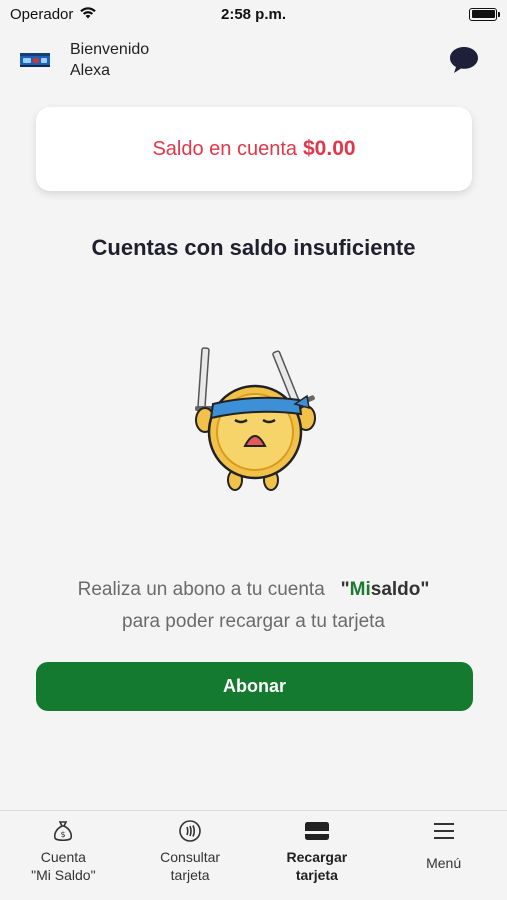 This screenshot has width=507, height=900. I want to click on nav-label-recargar: Recargar tarjeta, so click(317, 866).